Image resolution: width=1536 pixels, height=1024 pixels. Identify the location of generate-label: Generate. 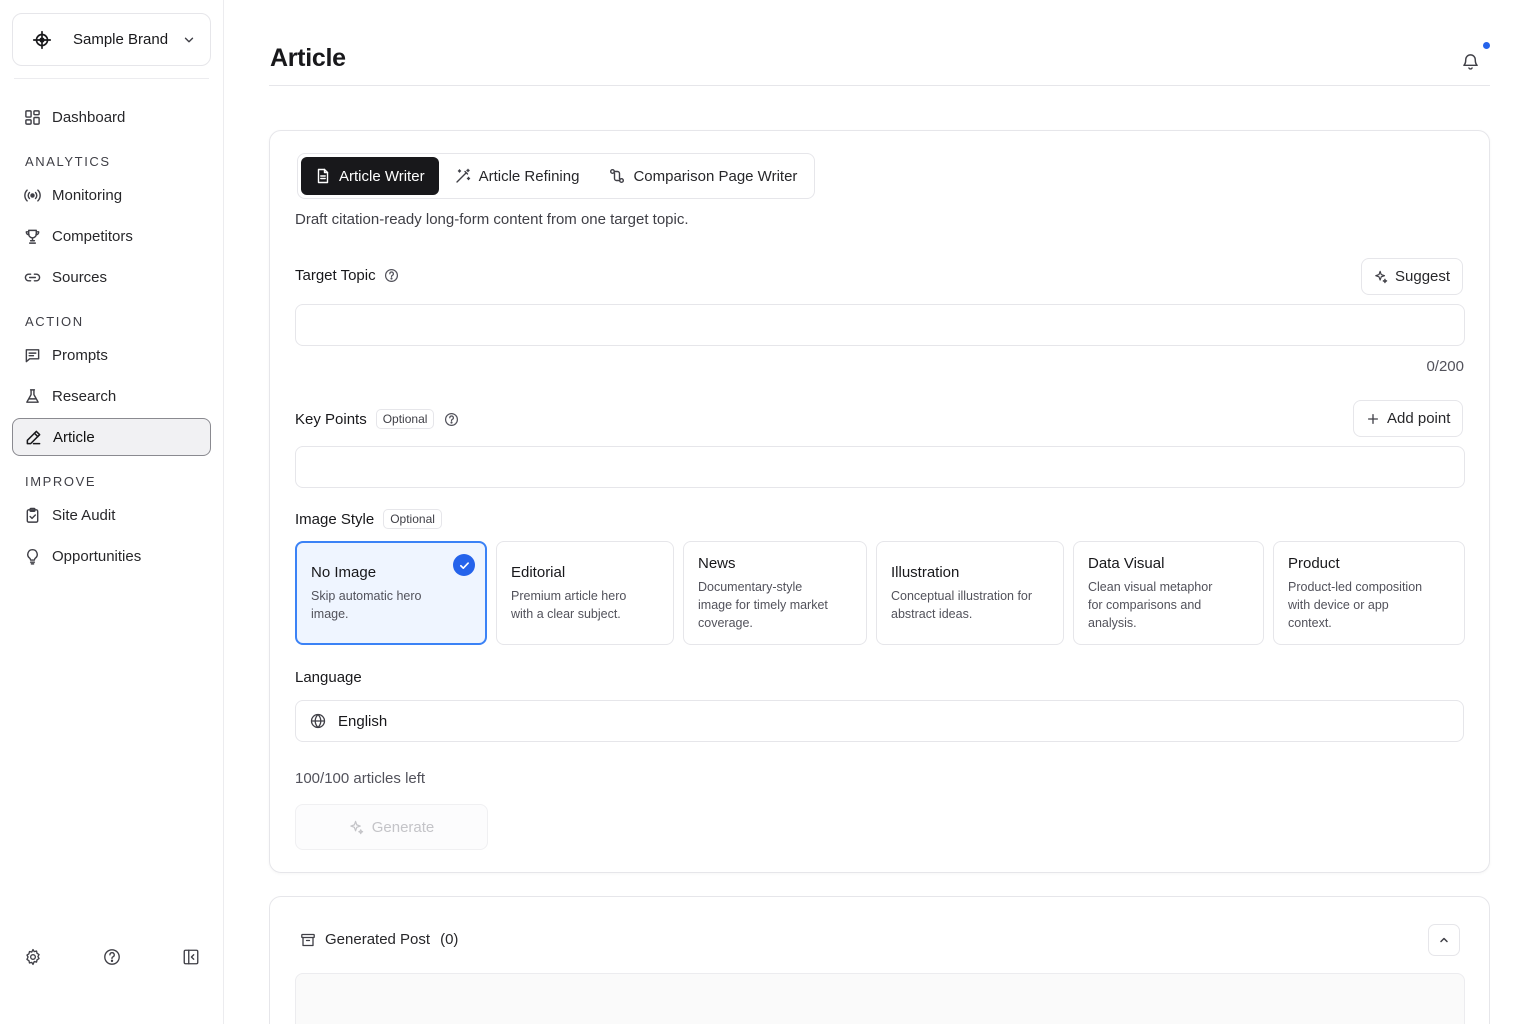
(403, 827).